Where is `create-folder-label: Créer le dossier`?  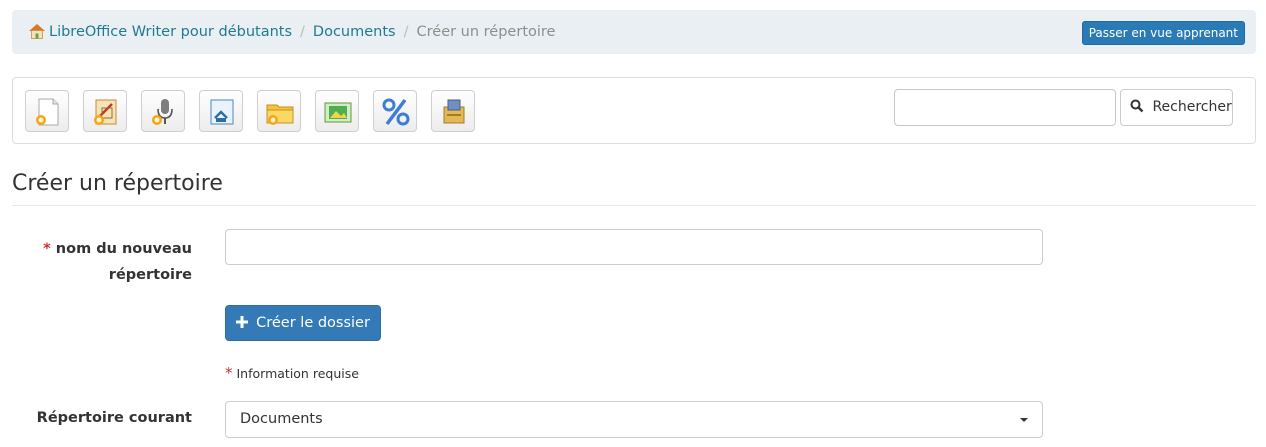
create-folder-label: Créer le dossier is located at coordinates (313, 323).